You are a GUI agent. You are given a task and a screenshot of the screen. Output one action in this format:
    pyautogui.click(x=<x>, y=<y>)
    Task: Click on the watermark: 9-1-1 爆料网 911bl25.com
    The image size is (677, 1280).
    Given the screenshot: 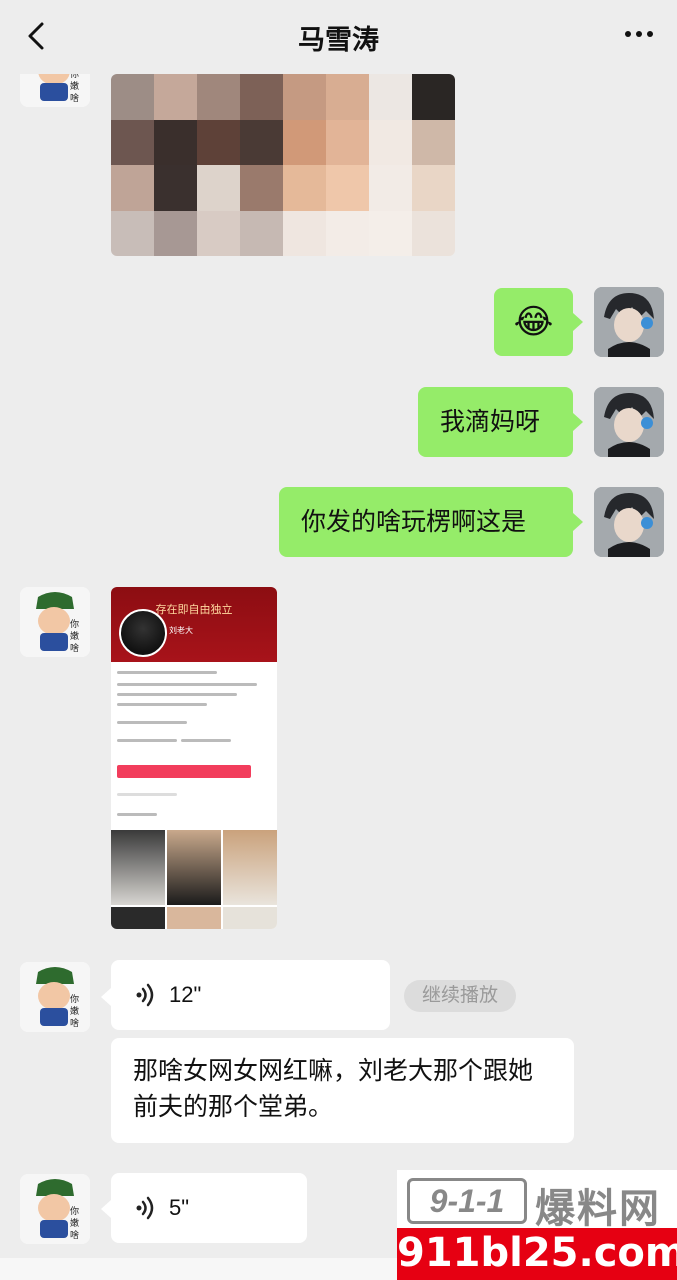 What is the action you would take?
    pyautogui.click(x=537, y=1225)
    